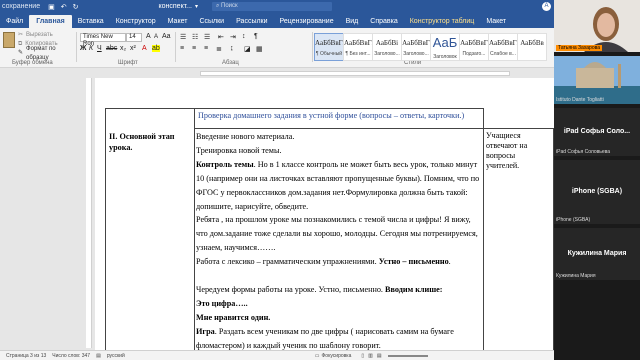 The image size is (640, 360). What do you see at coordinates (221, 37) in the screenshot?
I see `decrease-indent-icon: ⇤` at bounding box center [221, 37].